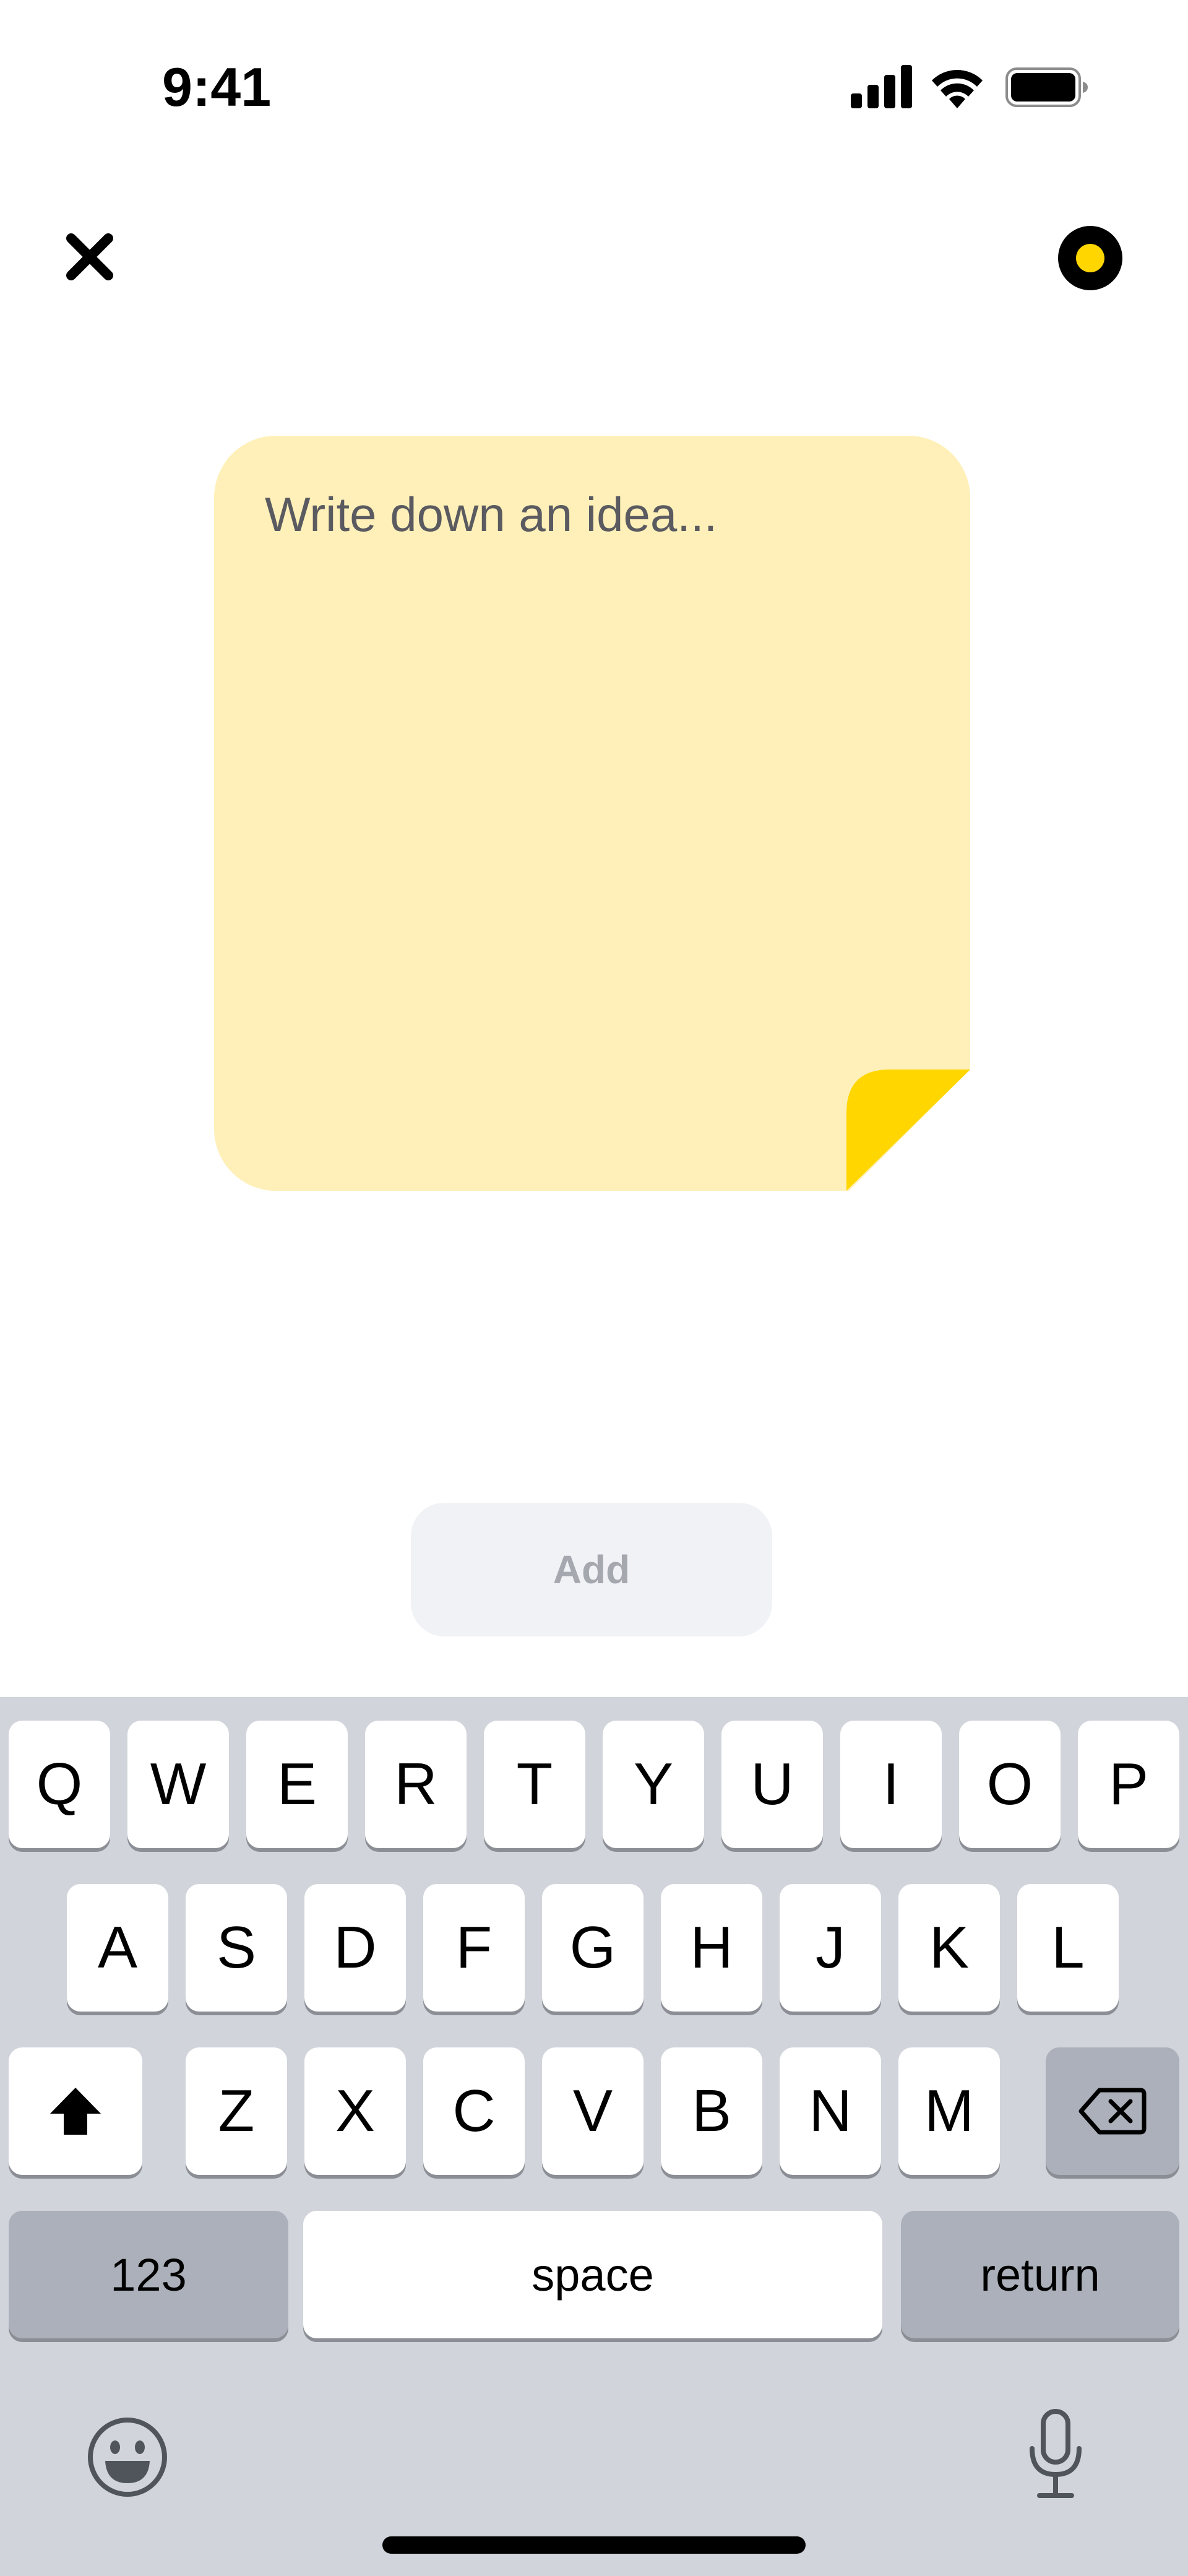 The image size is (1188, 2576). I want to click on key-o: O, so click(1010, 1784).